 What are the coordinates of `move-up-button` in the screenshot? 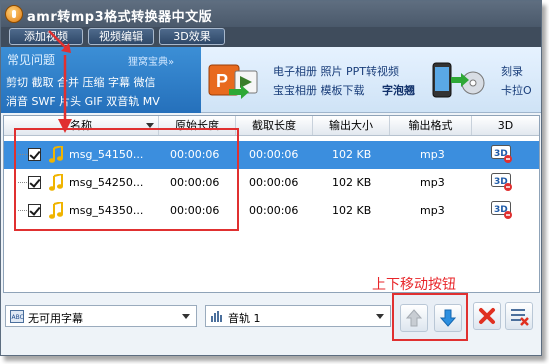 It's located at (414, 318).